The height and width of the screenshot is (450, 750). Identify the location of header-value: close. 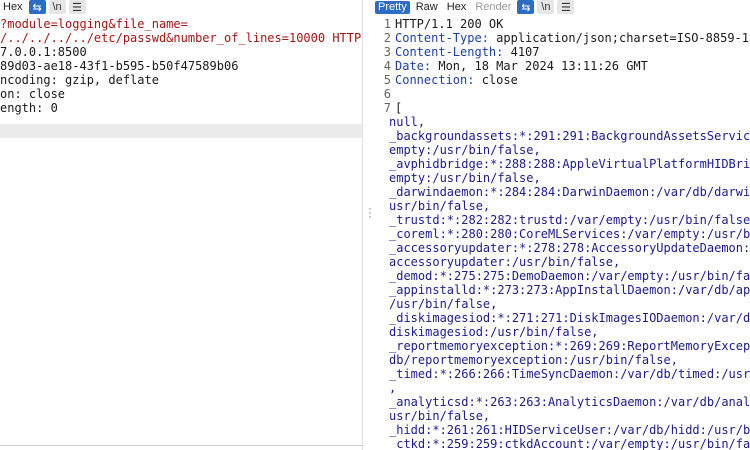
(496, 80).